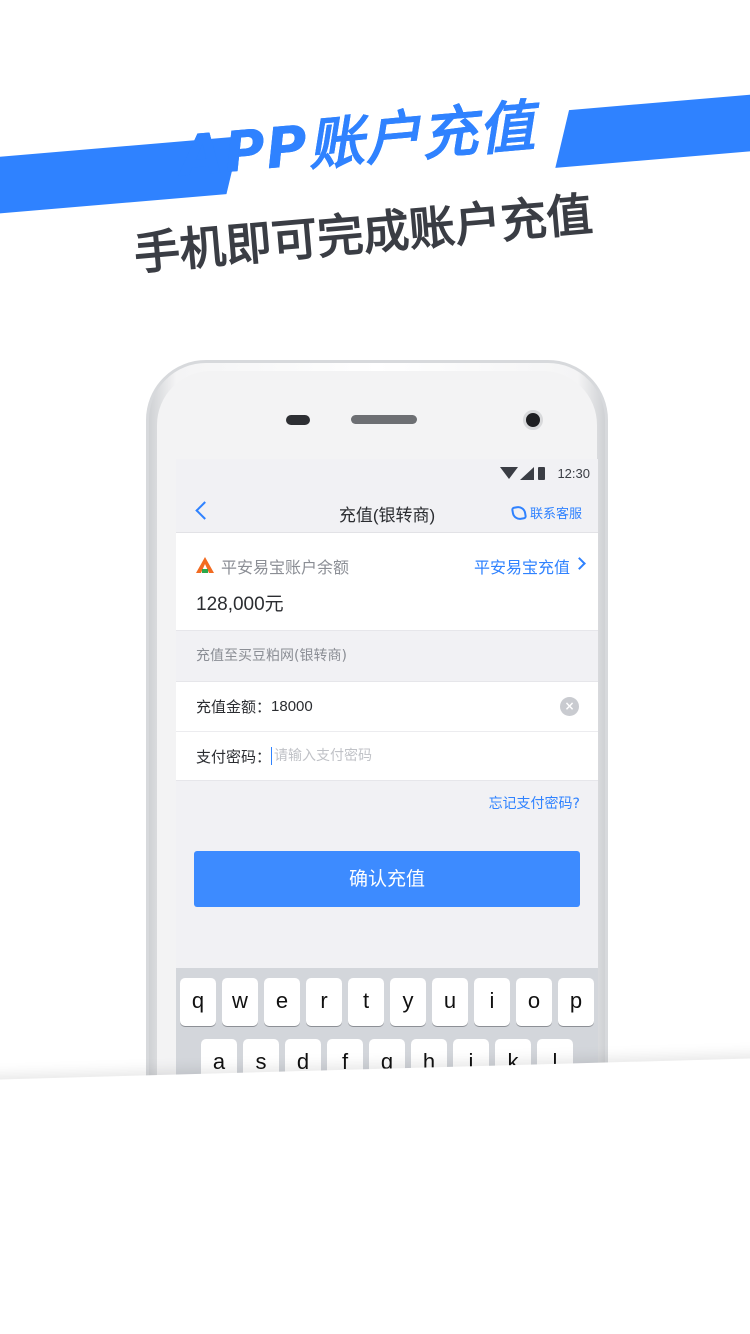 This screenshot has height=1334, width=750. Describe the element at coordinates (387, 879) in the screenshot. I see `confirm-recharge-button: 确认充值` at that location.